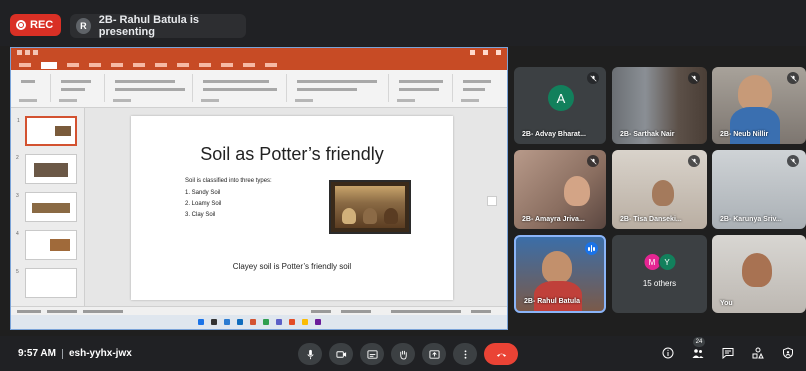  What do you see at coordinates (485, 52) in the screenshot?
I see `window-controls` at bounding box center [485, 52].